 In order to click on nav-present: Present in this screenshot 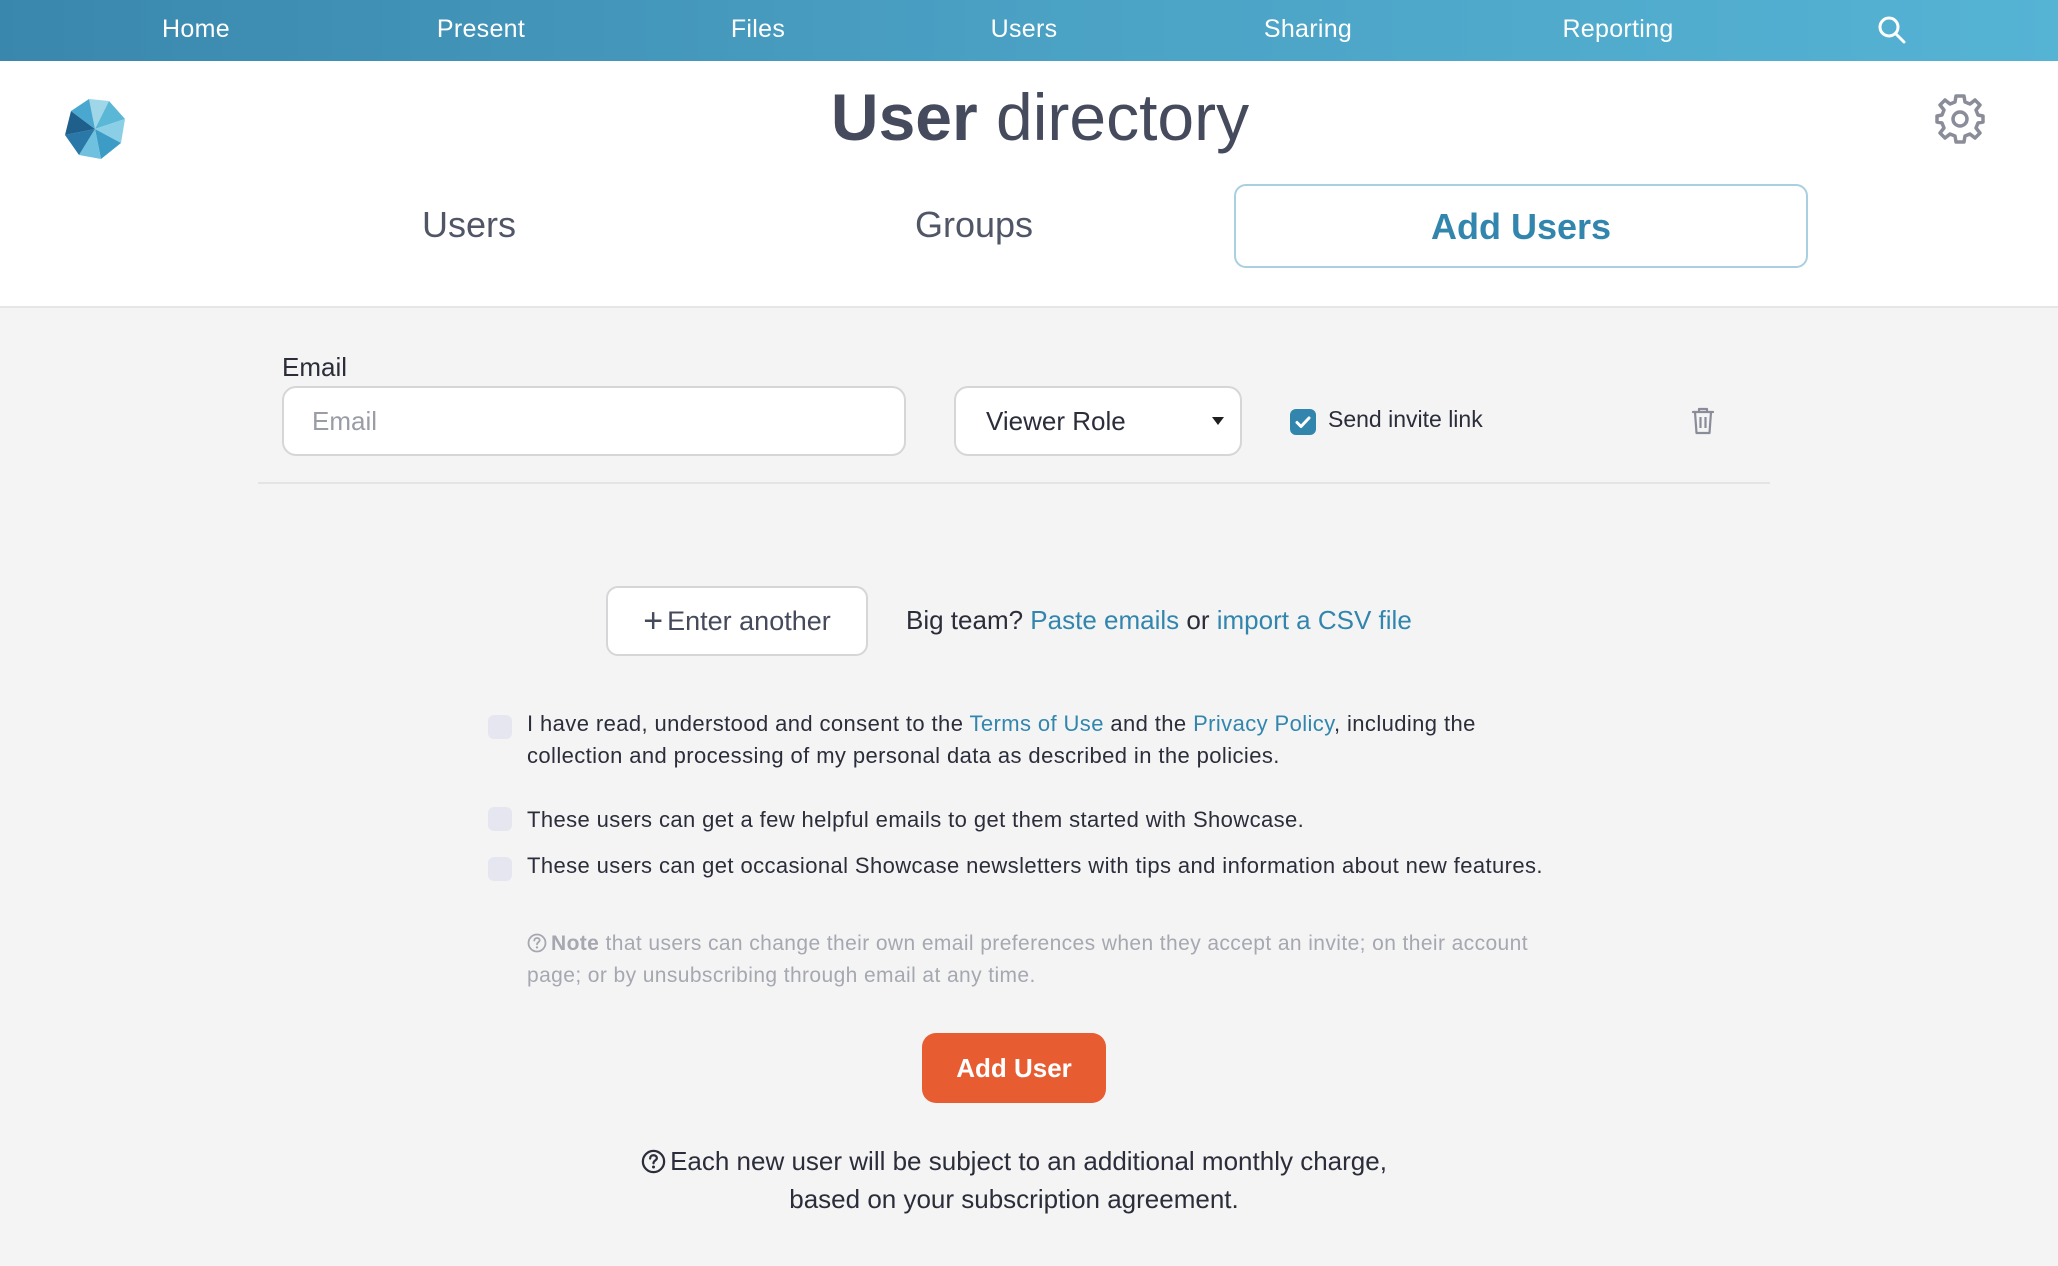, I will do `click(481, 30)`.